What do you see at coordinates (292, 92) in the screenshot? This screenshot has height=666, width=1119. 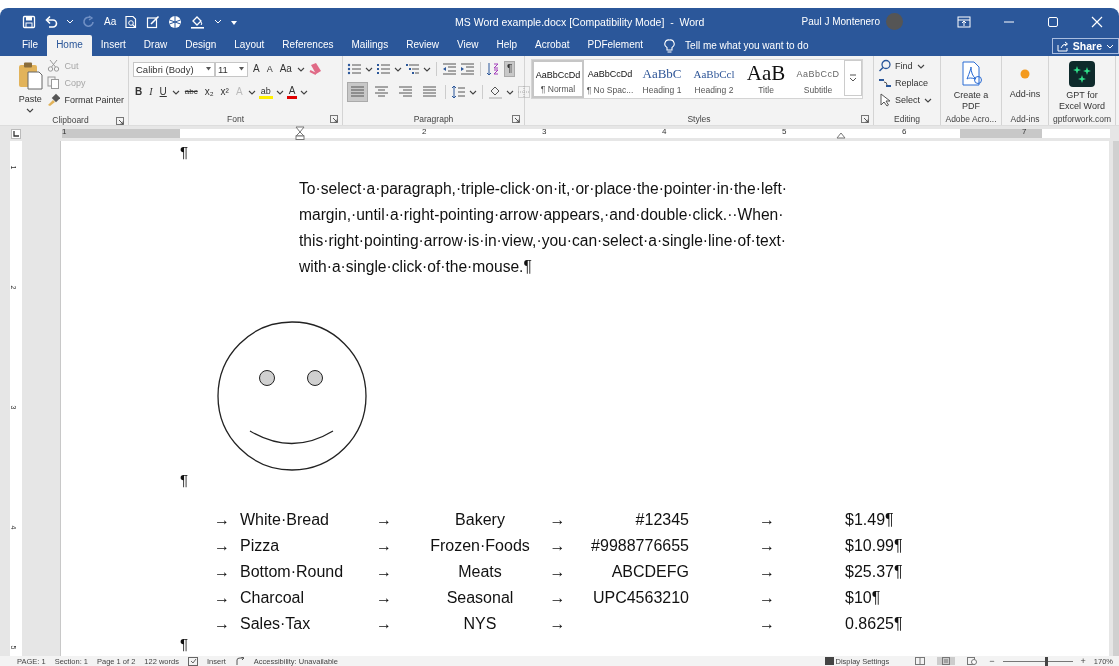 I see `font-color-button: A` at bounding box center [292, 92].